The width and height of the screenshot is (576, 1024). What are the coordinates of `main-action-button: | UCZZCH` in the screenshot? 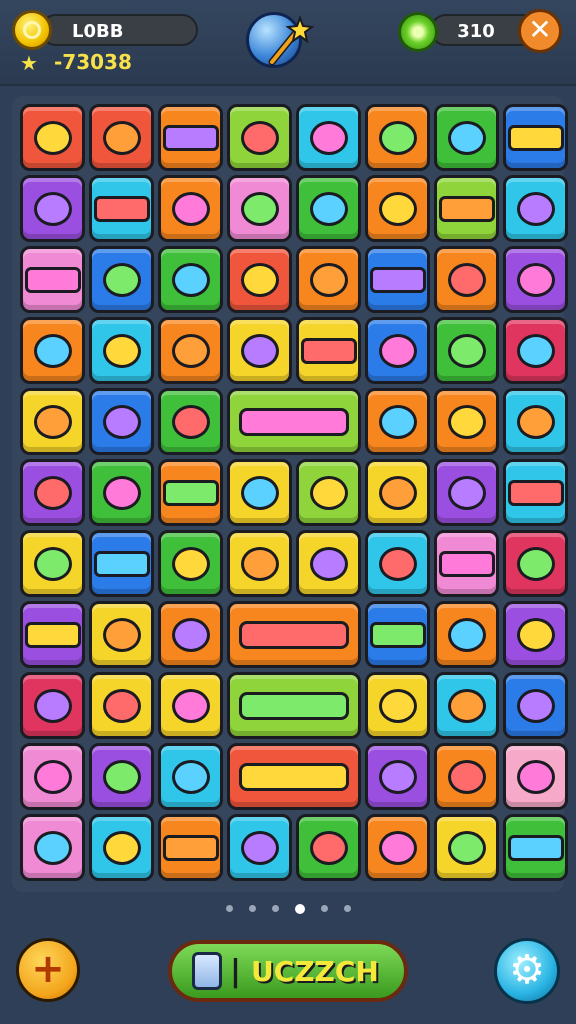 It's located at (288, 971).